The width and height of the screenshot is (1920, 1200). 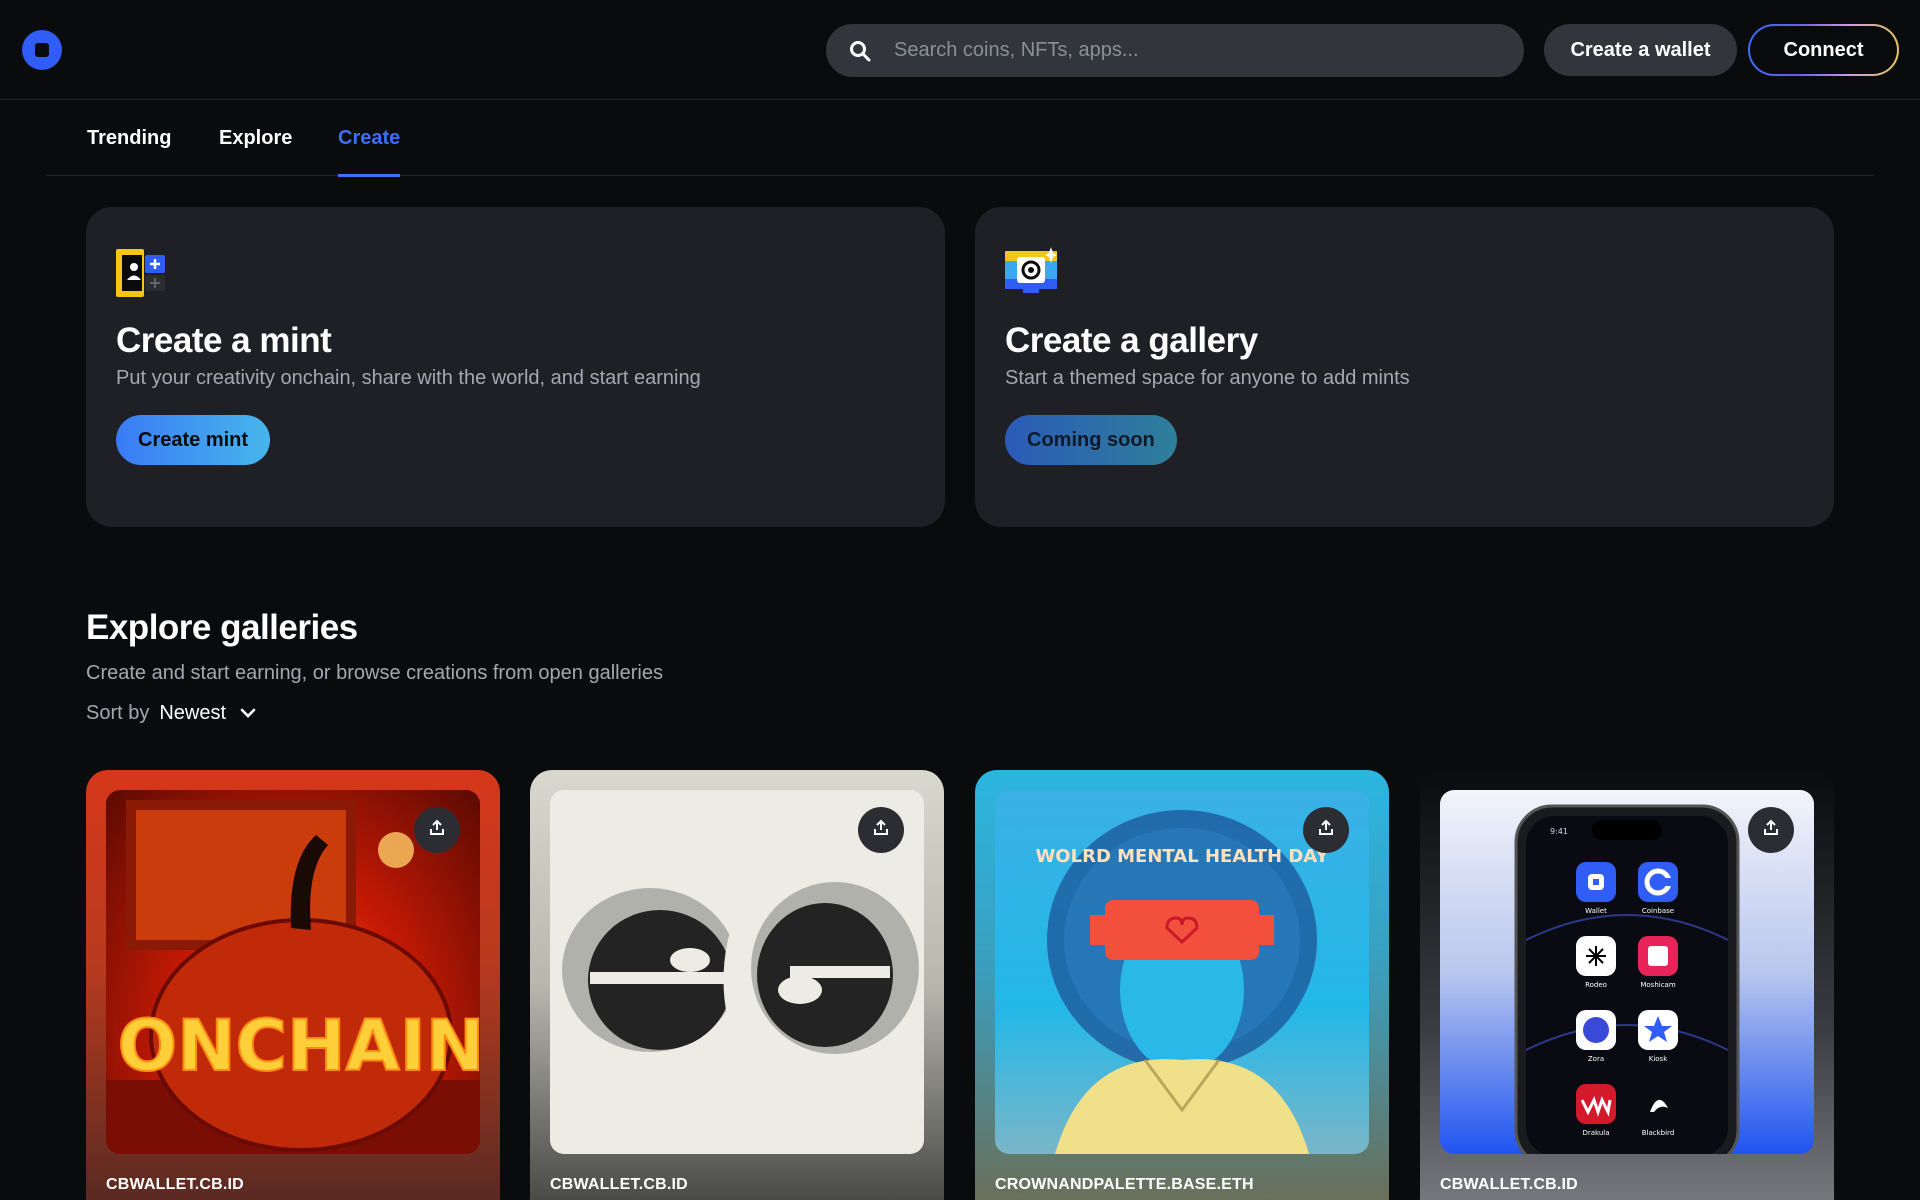 I want to click on app-label: Moshicam, so click(x=1657, y=985).